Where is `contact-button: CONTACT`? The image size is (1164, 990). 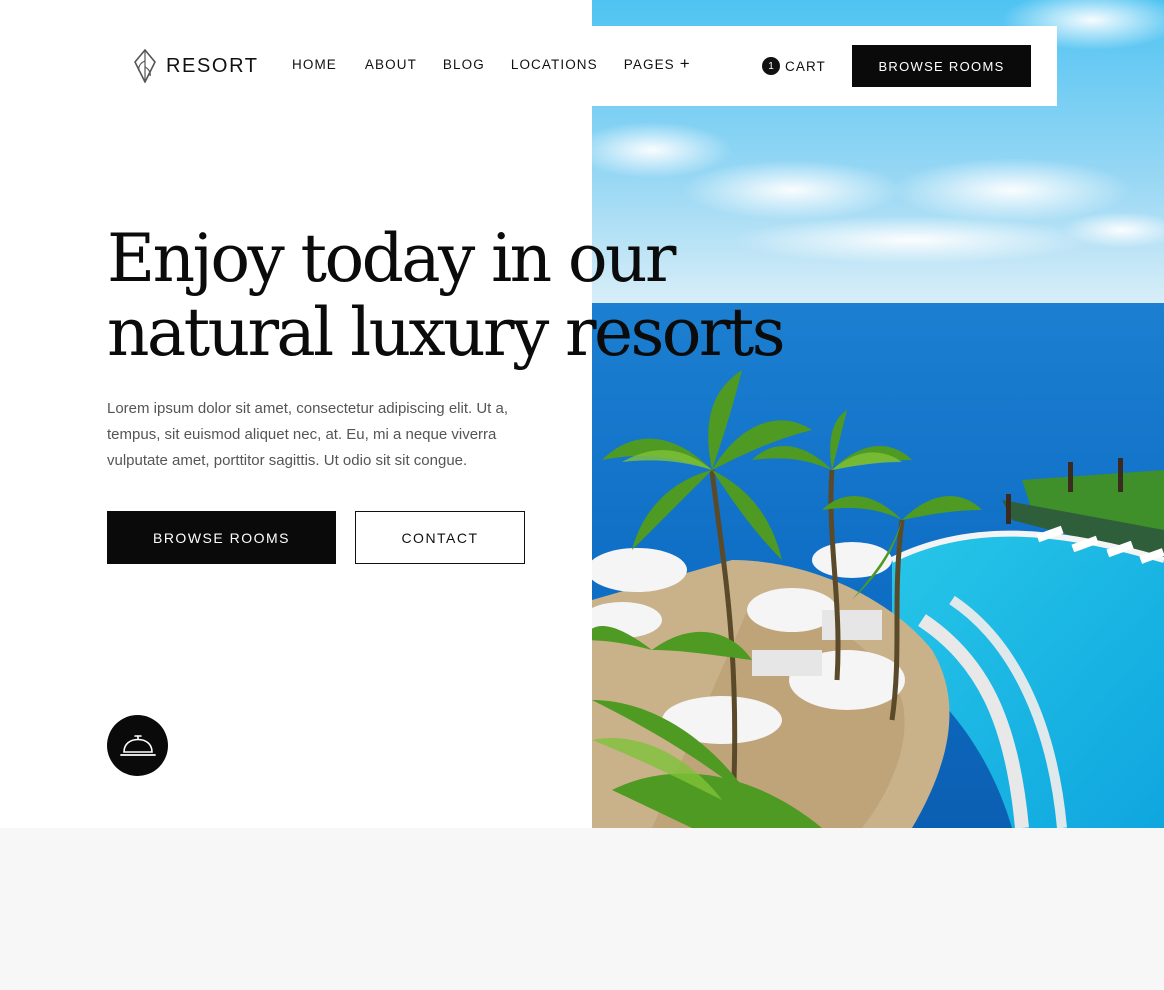
contact-button: CONTACT is located at coordinates (440, 537).